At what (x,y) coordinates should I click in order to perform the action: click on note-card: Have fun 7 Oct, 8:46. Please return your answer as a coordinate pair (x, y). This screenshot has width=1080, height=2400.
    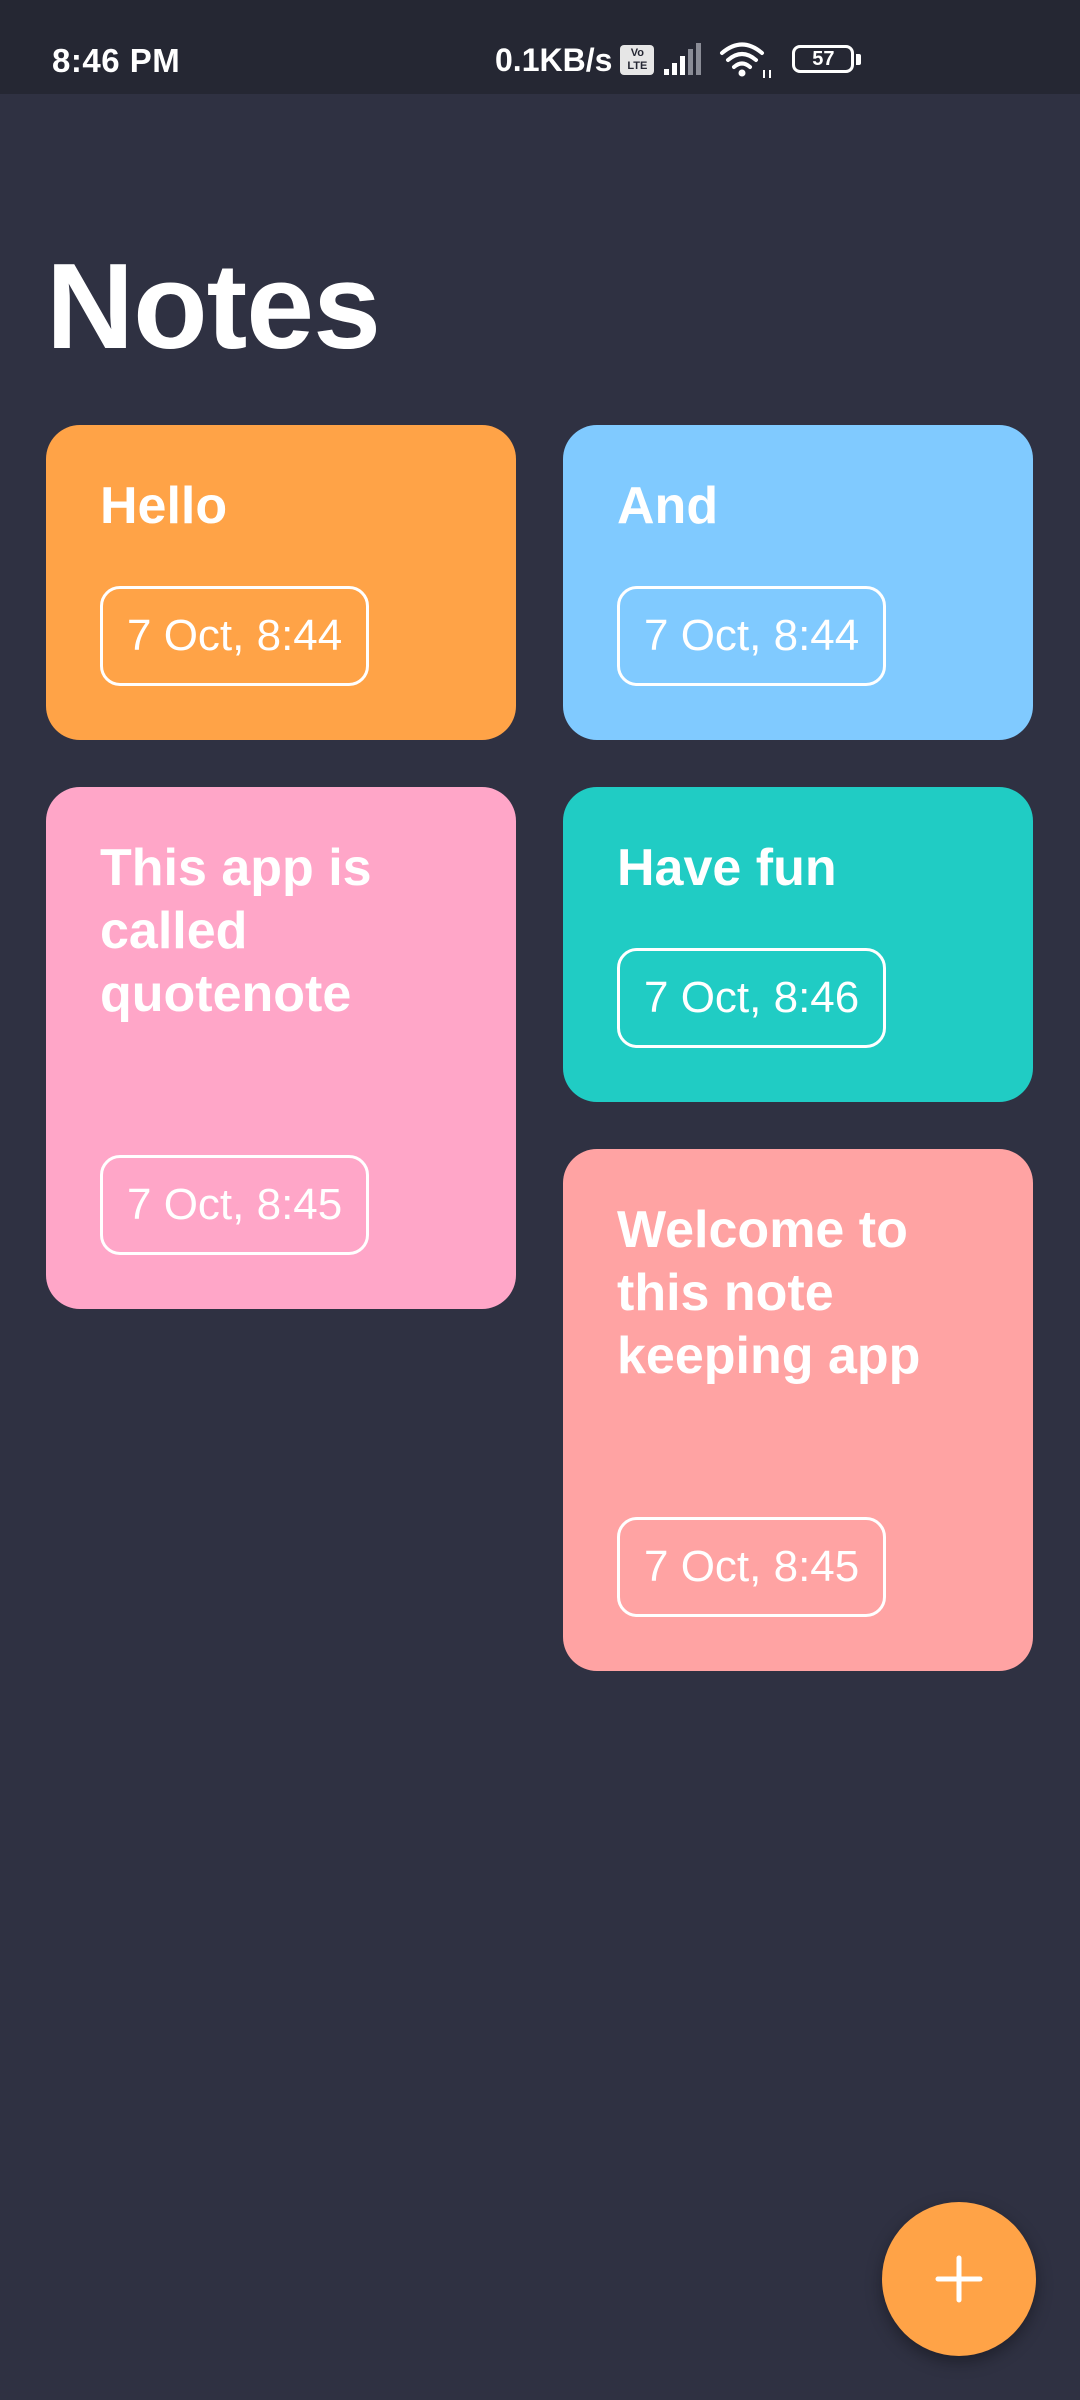
    Looking at the image, I should click on (798, 944).